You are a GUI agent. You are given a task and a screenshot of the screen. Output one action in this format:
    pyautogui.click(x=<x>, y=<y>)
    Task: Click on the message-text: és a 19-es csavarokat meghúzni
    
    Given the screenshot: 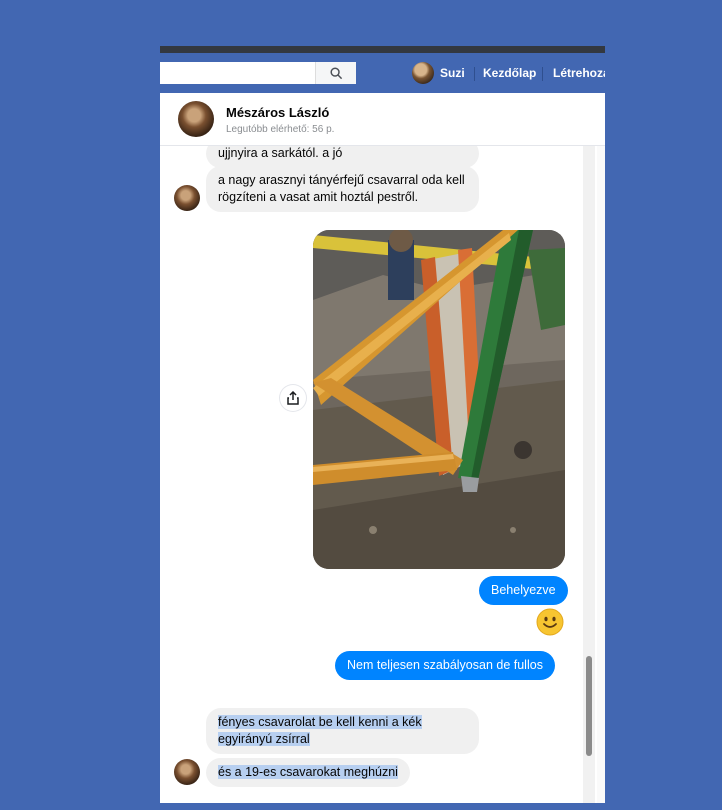 What is the action you would take?
    pyautogui.click(x=308, y=772)
    